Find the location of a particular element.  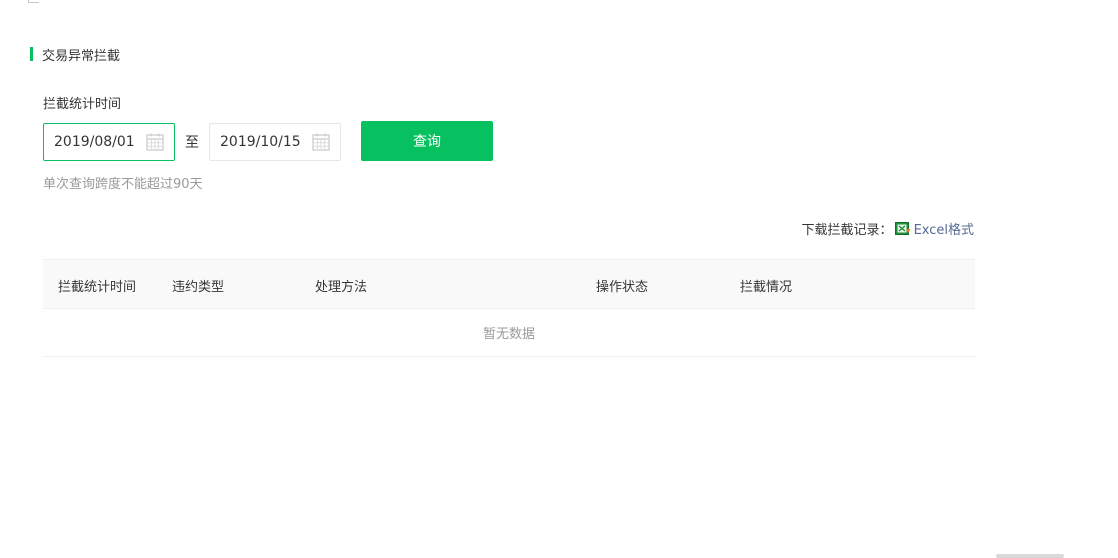

intercept-table: 拦截统计时间 违约类型 处理方法 操作状态 拦截情况 暂无数据 is located at coordinates (509, 308).